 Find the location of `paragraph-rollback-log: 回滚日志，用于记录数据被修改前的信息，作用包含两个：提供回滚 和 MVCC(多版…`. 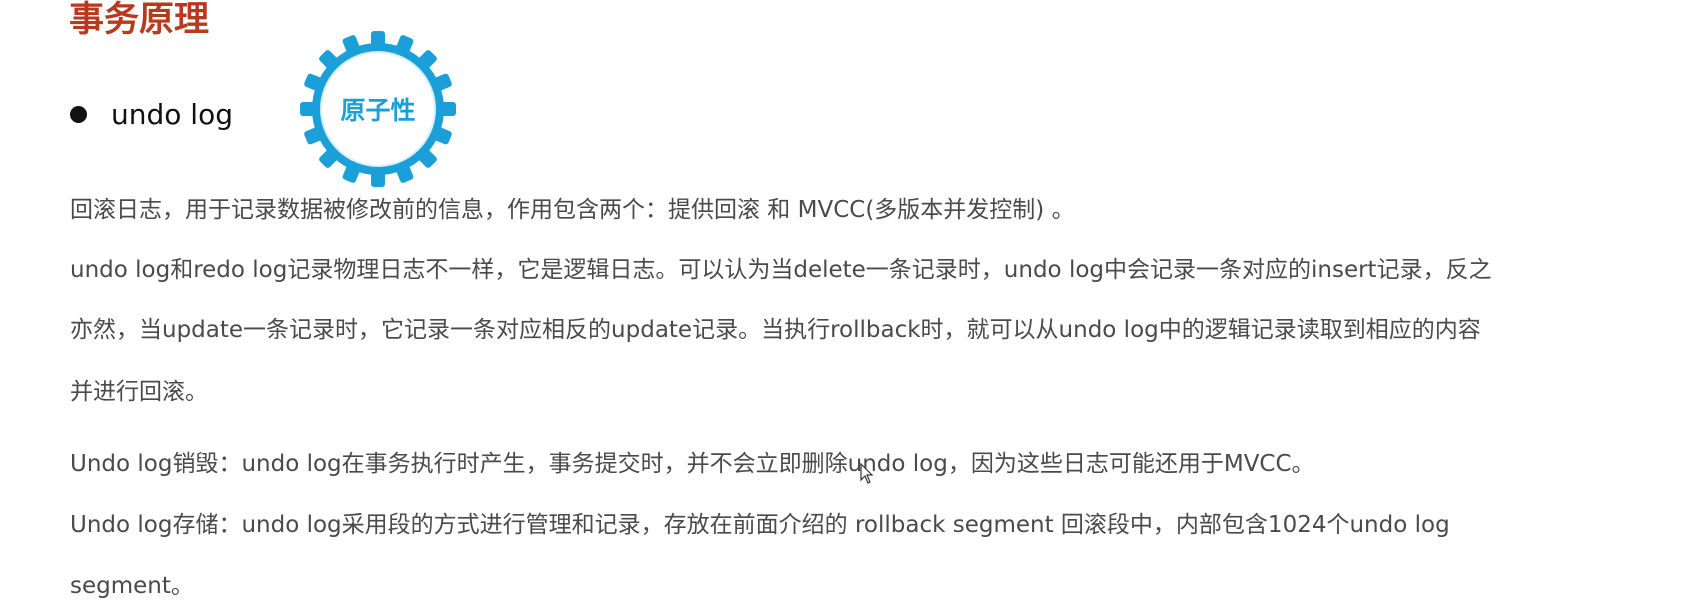

paragraph-rollback-log: 回滚日志，用于记录数据被修改前的信息，作用包含两个：提供回滚 和 MVCC(多版… is located at coordinates (572, 210).